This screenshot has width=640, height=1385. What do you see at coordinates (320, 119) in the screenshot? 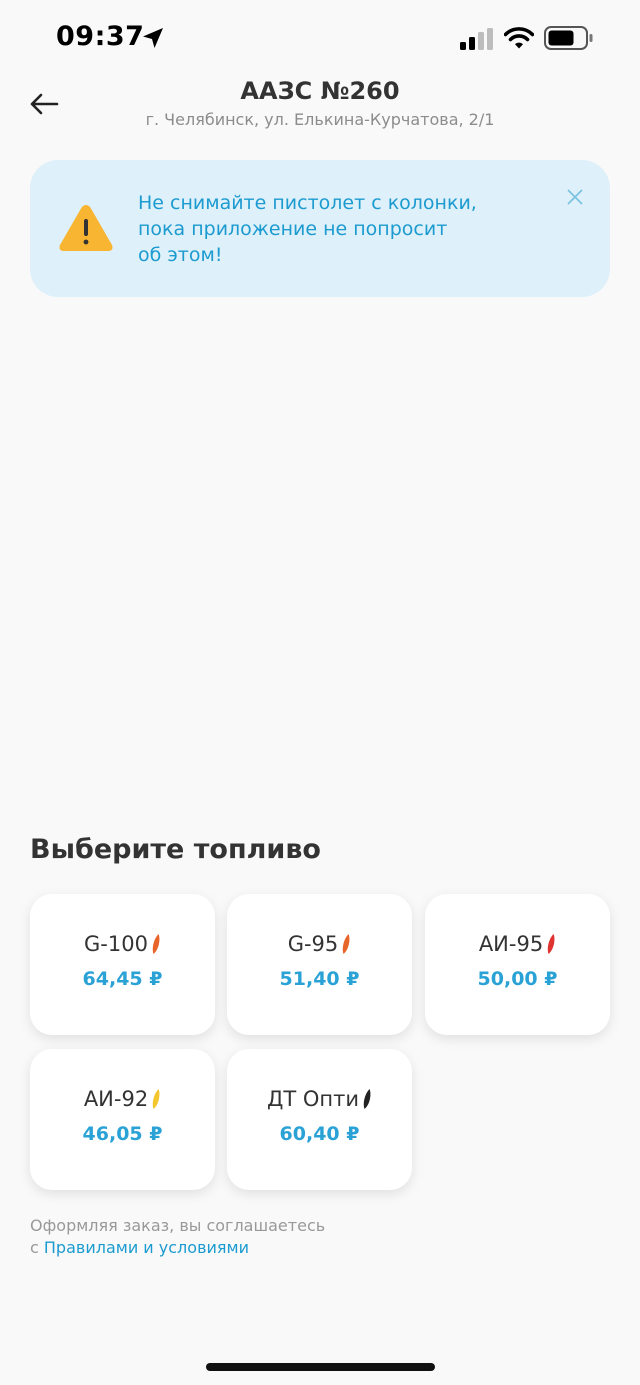
I see `station-address: г. Челябинск, ул. Елькина-Курчатова, 2/1` at bounding box center [320, 119].